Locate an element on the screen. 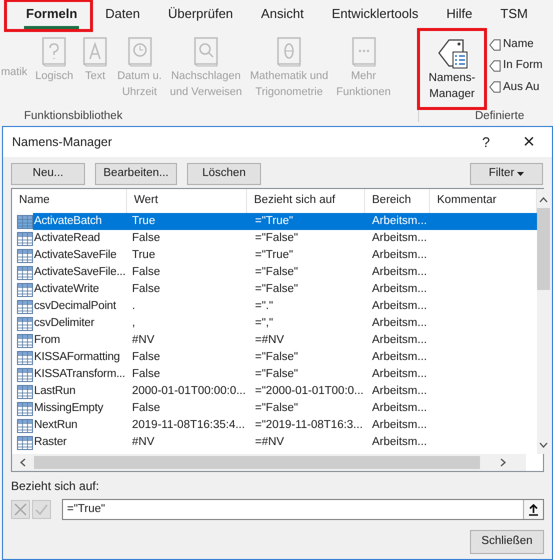 This screenshot has height=560, width=553. table-cell-text: LastRun is located at coordinates (54, 391).